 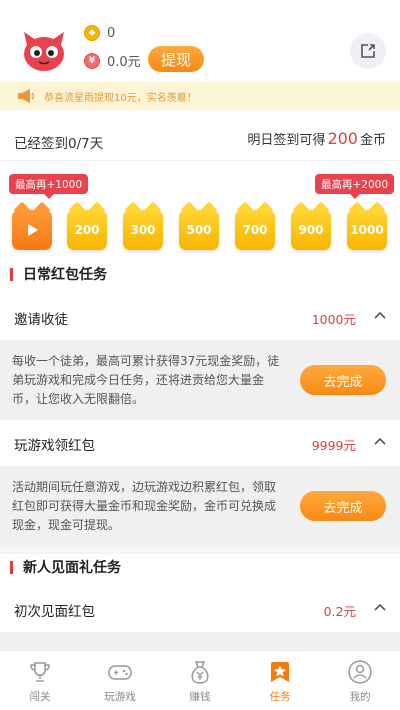 I want to click on tomorrow-prefix: 明日签到可得, so click(x=286, y=140).